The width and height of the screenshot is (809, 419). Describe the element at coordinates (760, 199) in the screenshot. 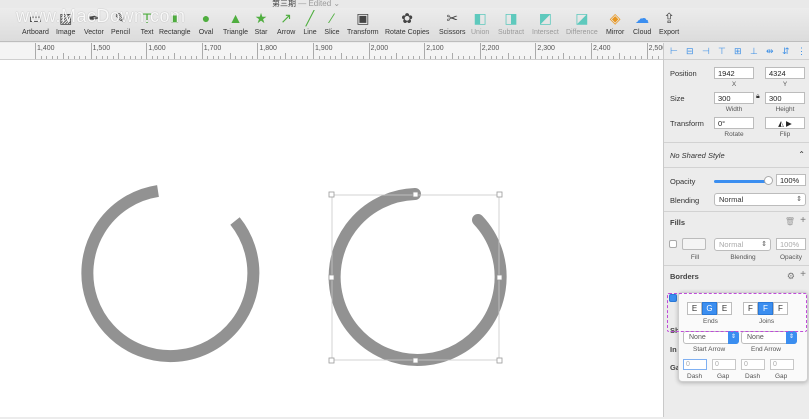

I see `blending-select: Normal ⇕` at that location.